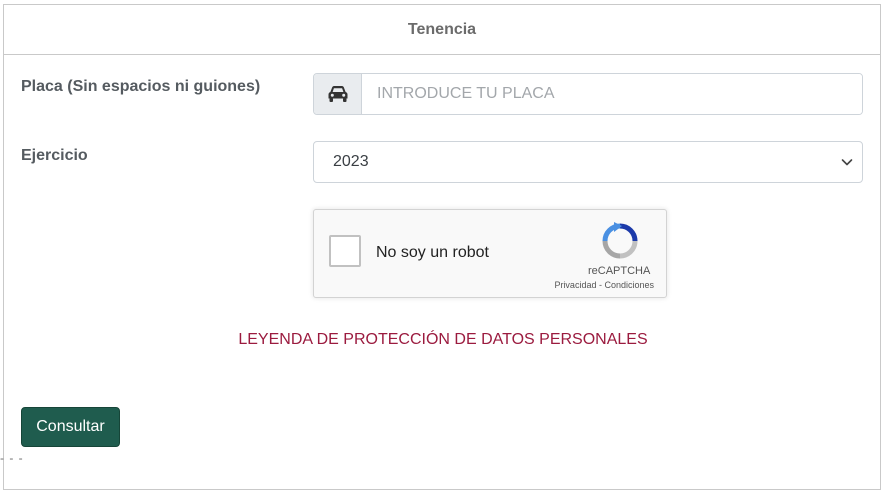 This screenshot has height=492, width=884. I want to click on car-icon, so click(338, 94).